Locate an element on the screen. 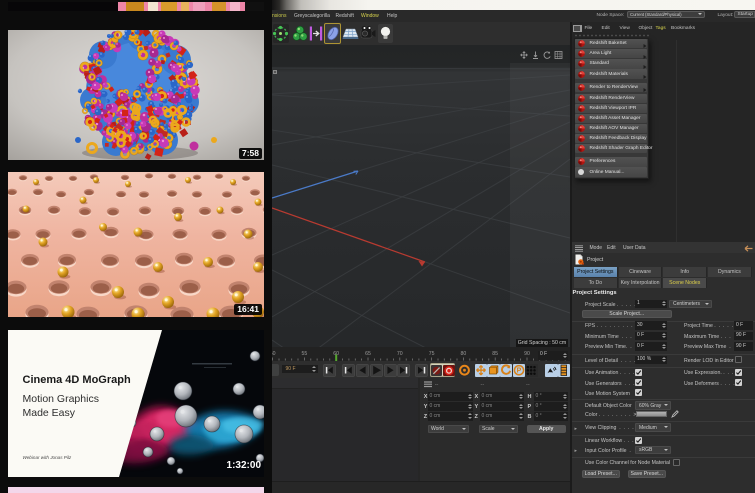  svg-text: 75 is located at coordinates (432, 354).